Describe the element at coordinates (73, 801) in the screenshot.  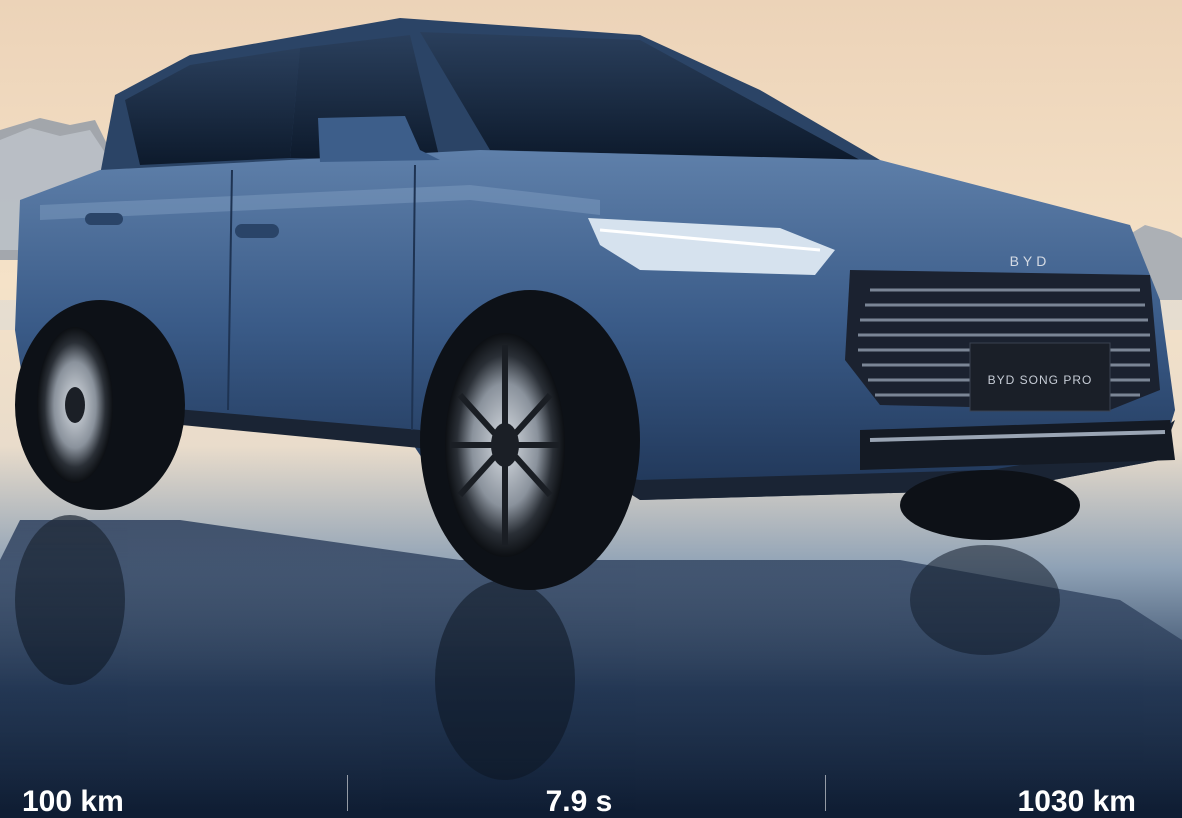
I see `stat-electric-range-value: 100 km` at that location.